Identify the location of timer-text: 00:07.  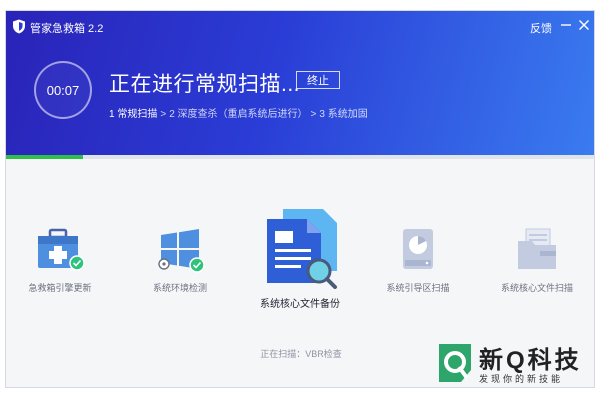
(63, 90).